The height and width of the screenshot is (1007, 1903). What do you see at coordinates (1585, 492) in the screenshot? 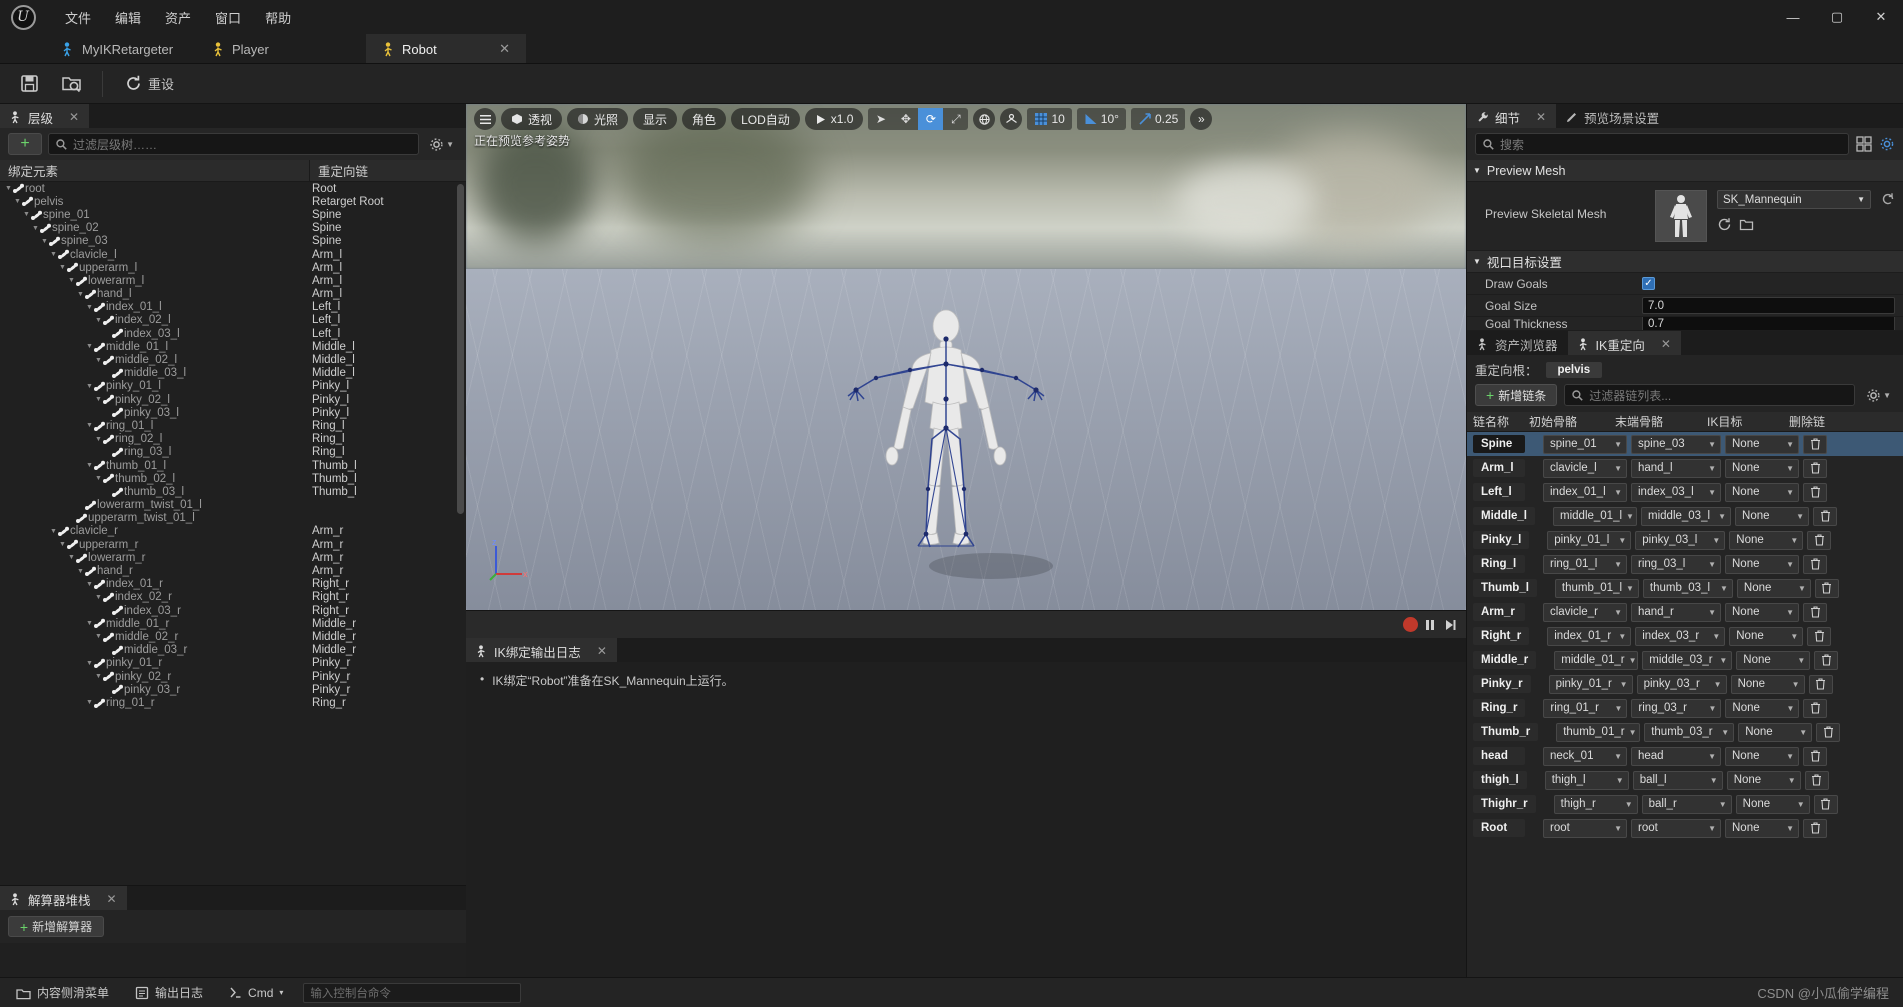
I see `start-bone-dropdown: index_01_l ▼` at bounding box center [1585, 492].